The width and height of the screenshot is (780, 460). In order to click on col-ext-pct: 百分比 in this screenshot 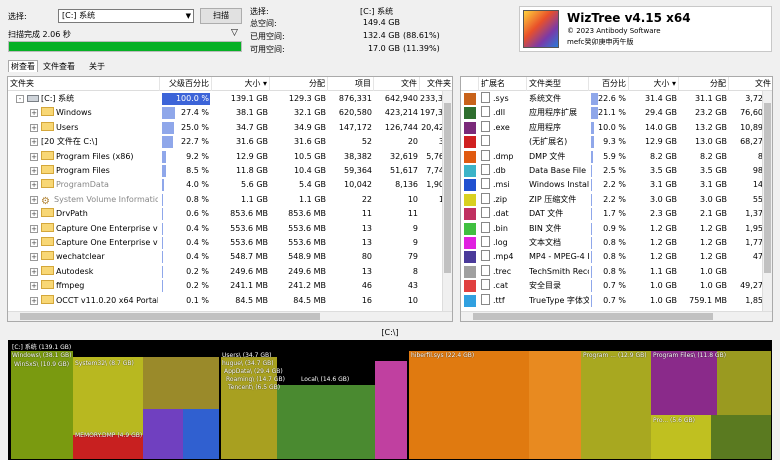, I will do `click(609, 84)`.